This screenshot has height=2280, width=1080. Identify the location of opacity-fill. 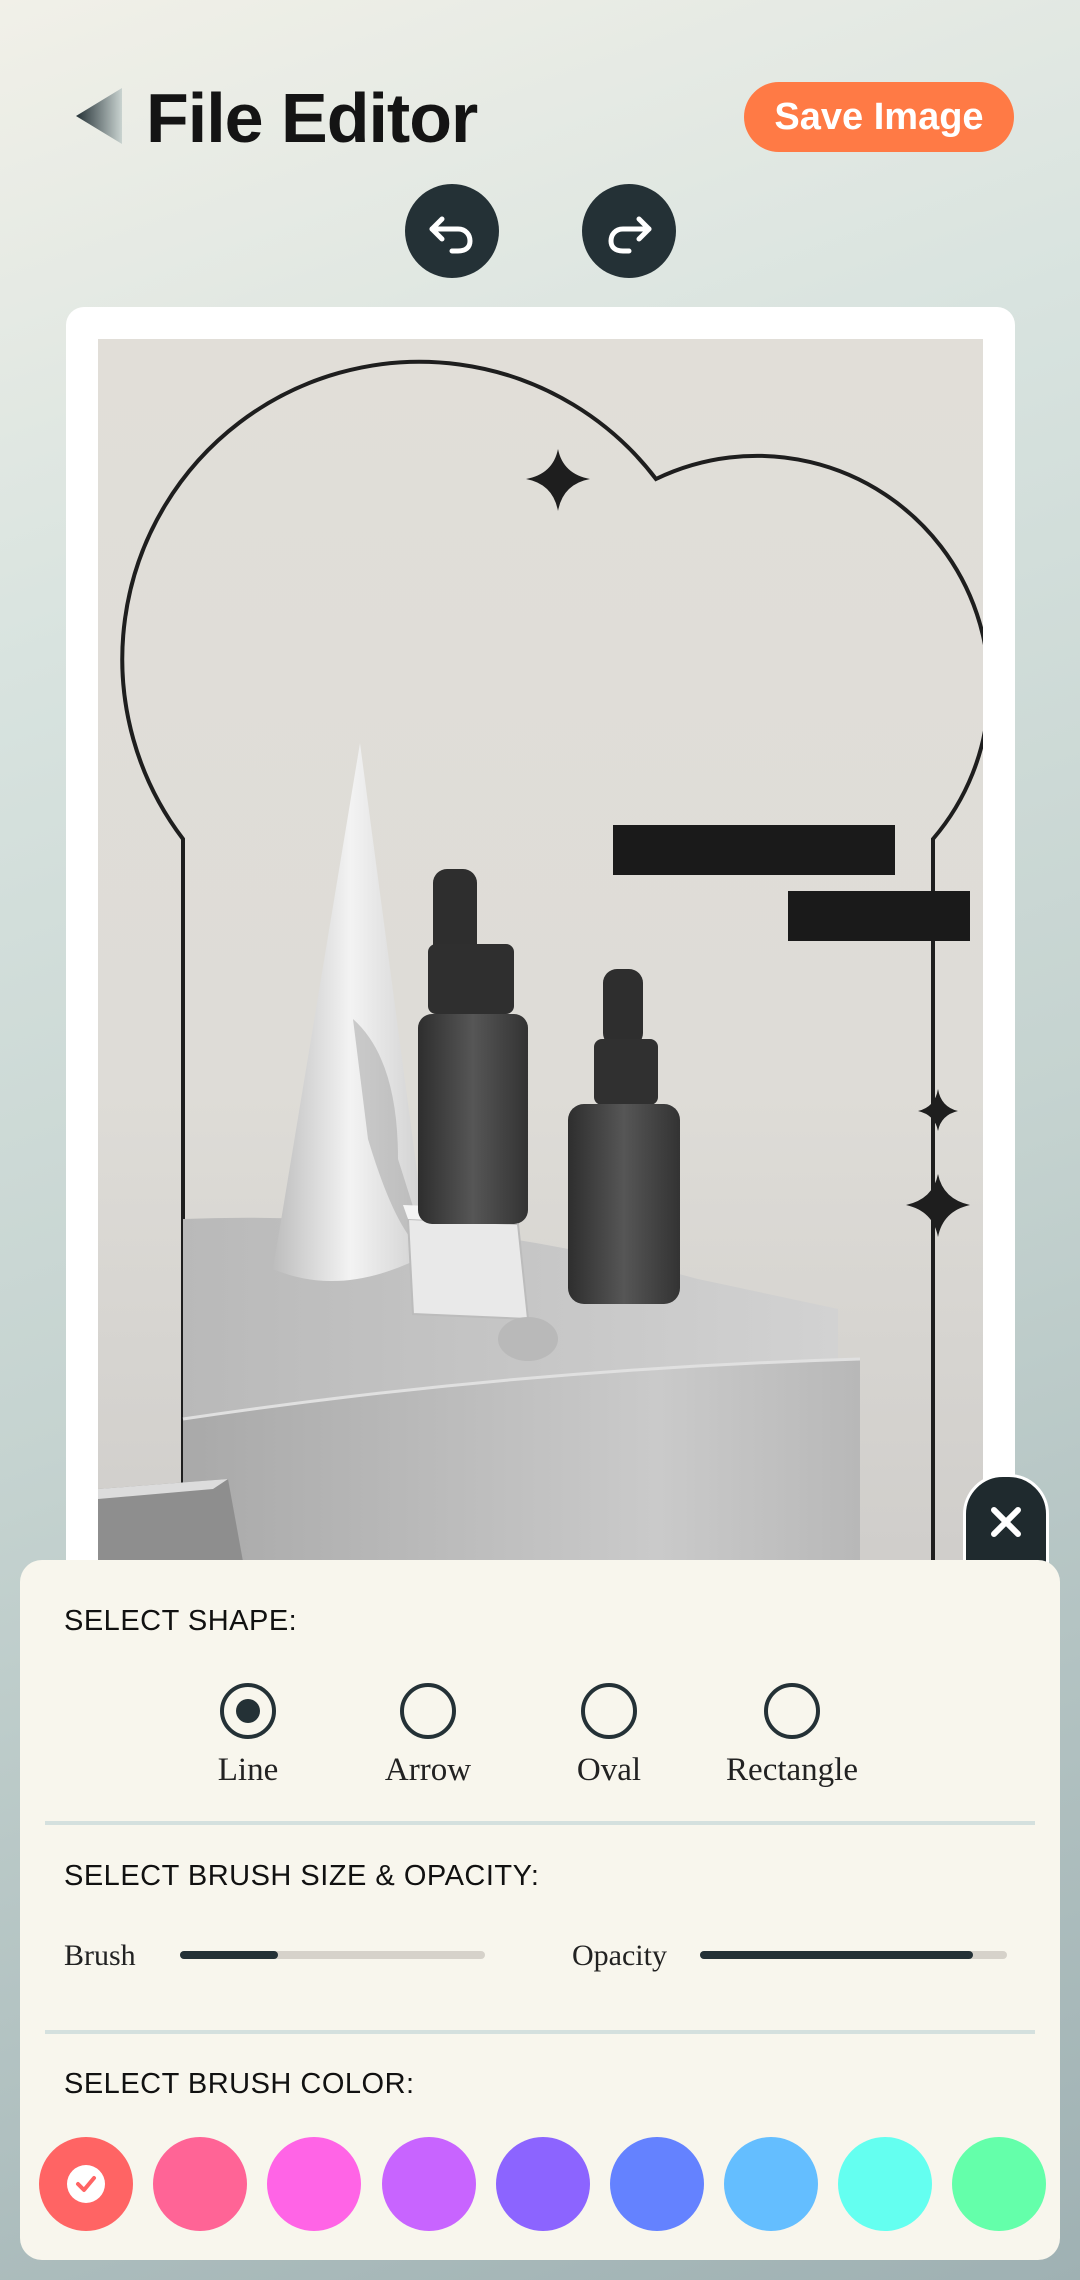
(837, 1955).